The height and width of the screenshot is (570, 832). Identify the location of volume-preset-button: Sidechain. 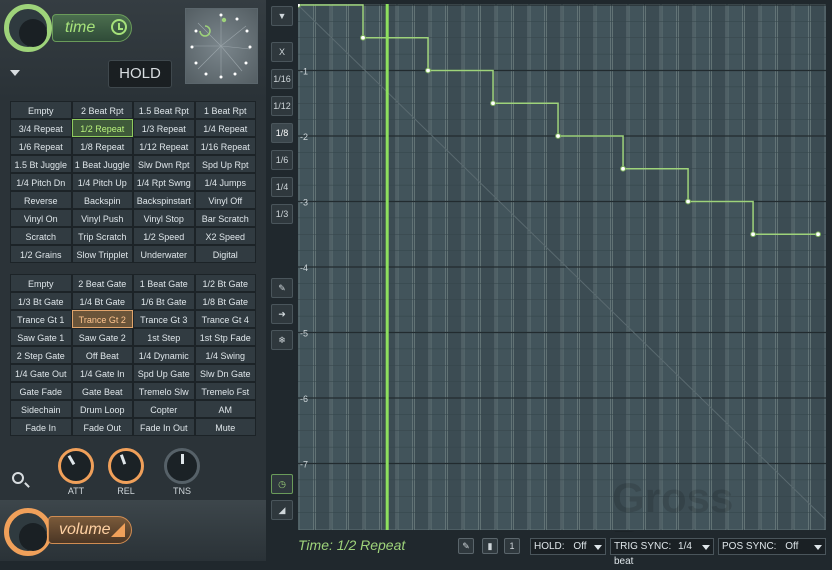
(41, 409).